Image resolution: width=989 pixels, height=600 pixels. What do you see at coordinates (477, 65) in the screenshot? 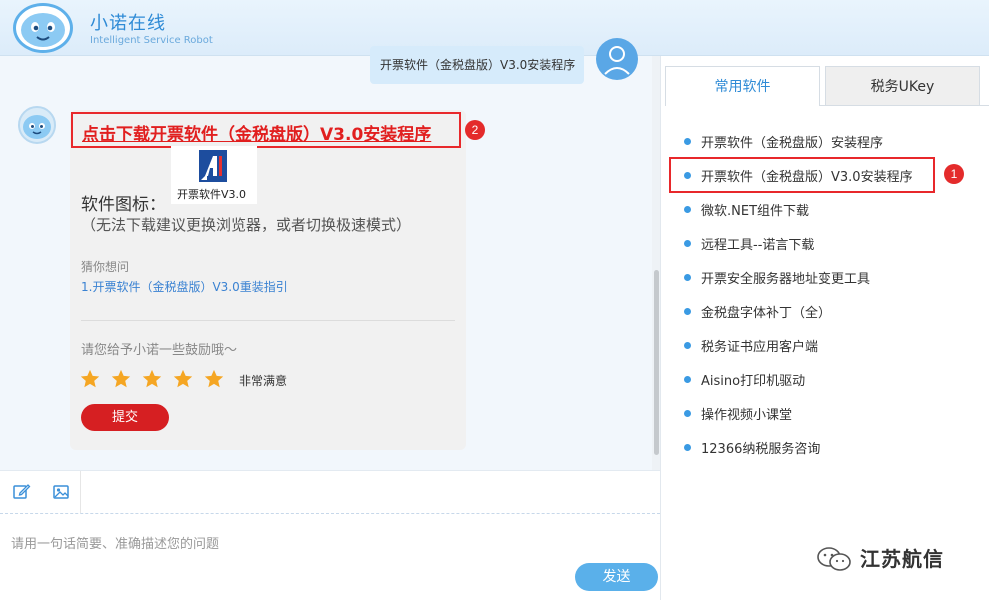
I see `user-message: 开票软件（金税盘版）V3.0安装程序` at bounding box center [477, 65].